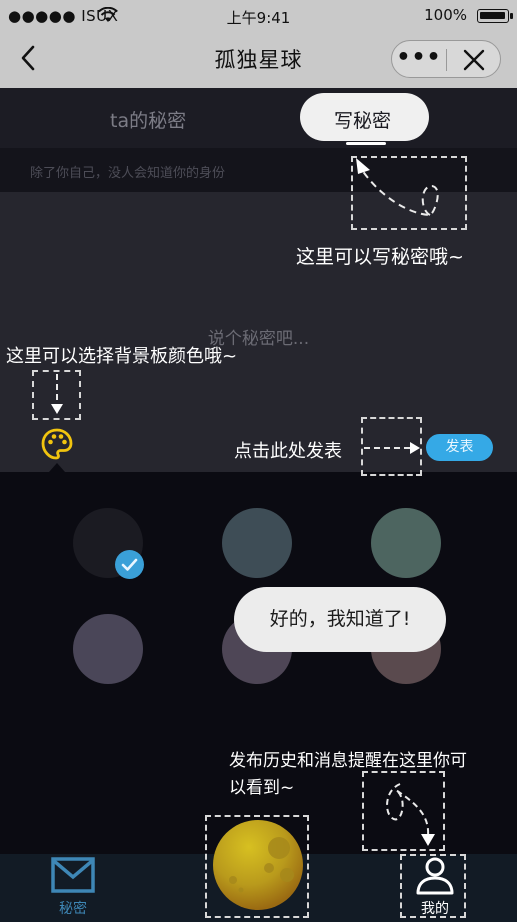 This screenshot has height=922, width=517. I want to click on guide-box-write-tab, so click(409, 193).